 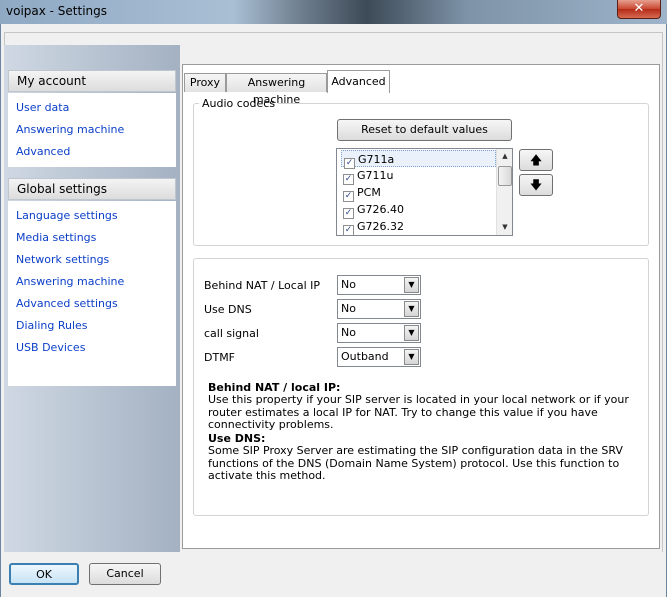 I want to click on scroll-up-arrow-icon: ▲, so click(x=504, y=156).